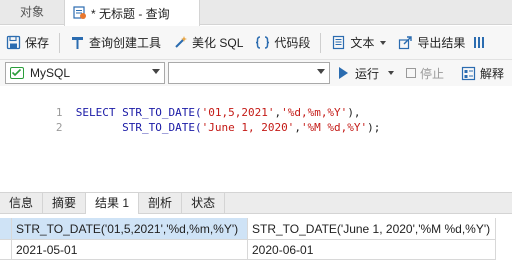 This screenshot has height=269, width=512. I want to click on sql-string: 'June 1, 2020', so click(248, 127).